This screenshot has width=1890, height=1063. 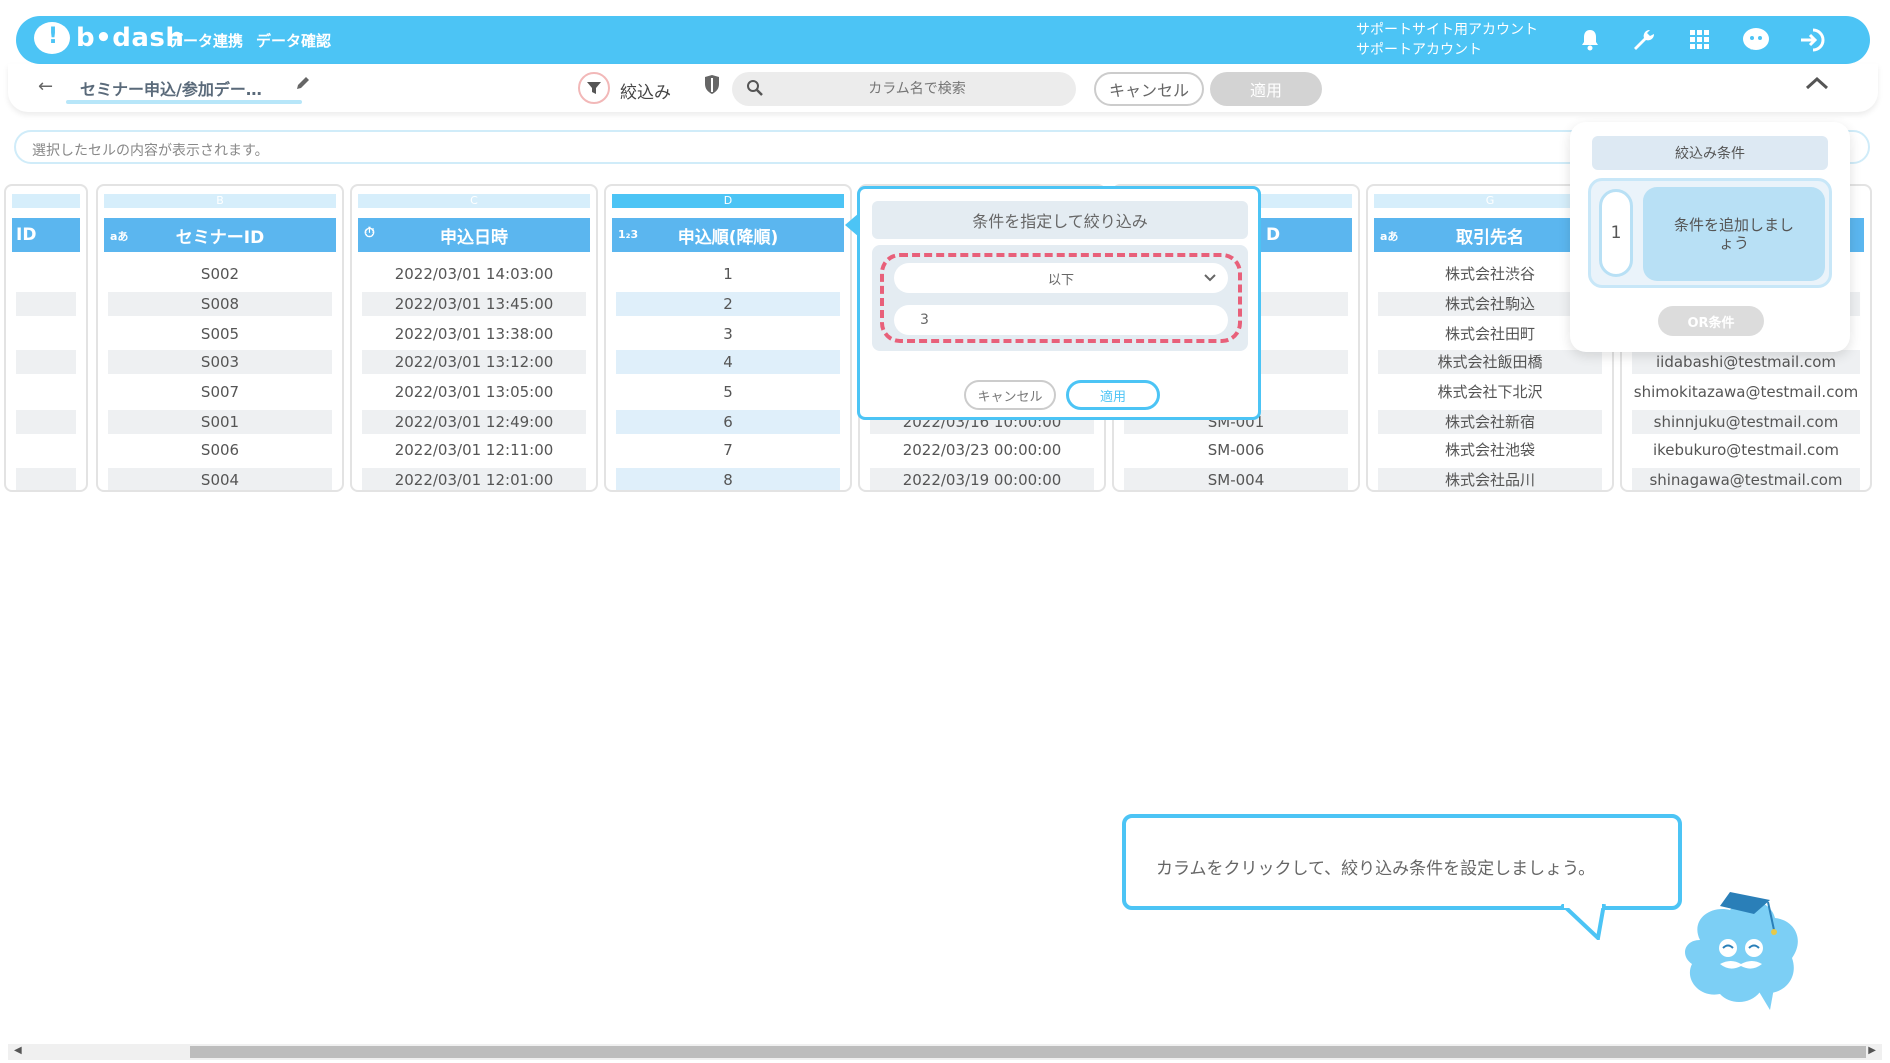 I want to click on horizontal-scrollbar: ◀ ▶, so click(x=945, y=1052).